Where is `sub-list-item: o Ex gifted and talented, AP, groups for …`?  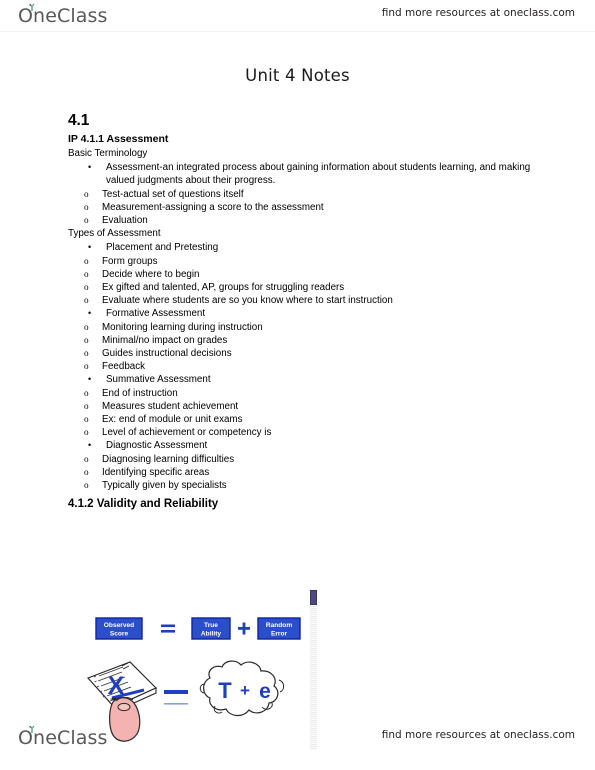 sub-list-item: o Ex gifted and talented, AP, groups for … is located at coordinates (303, 287).